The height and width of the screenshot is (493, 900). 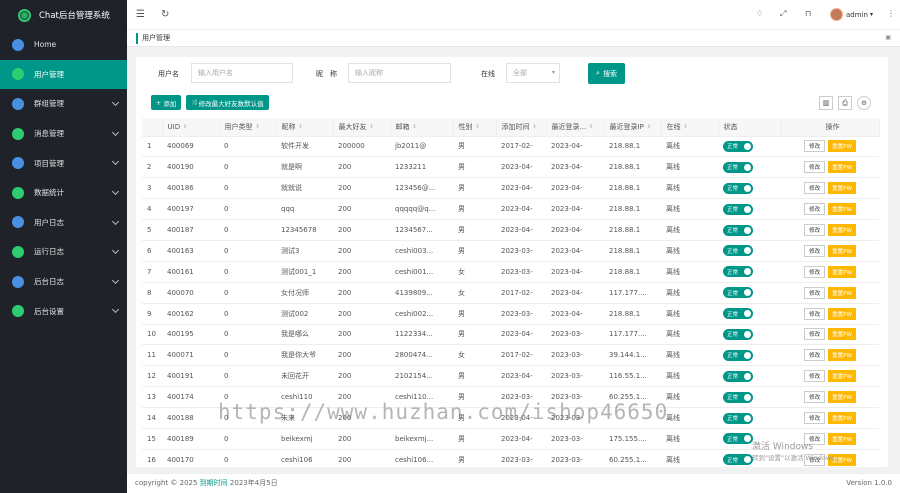 What do you see at coordinates (750, 127) in the screenshot?
I see `column-header: 状态` at bounding box center [750, 127].